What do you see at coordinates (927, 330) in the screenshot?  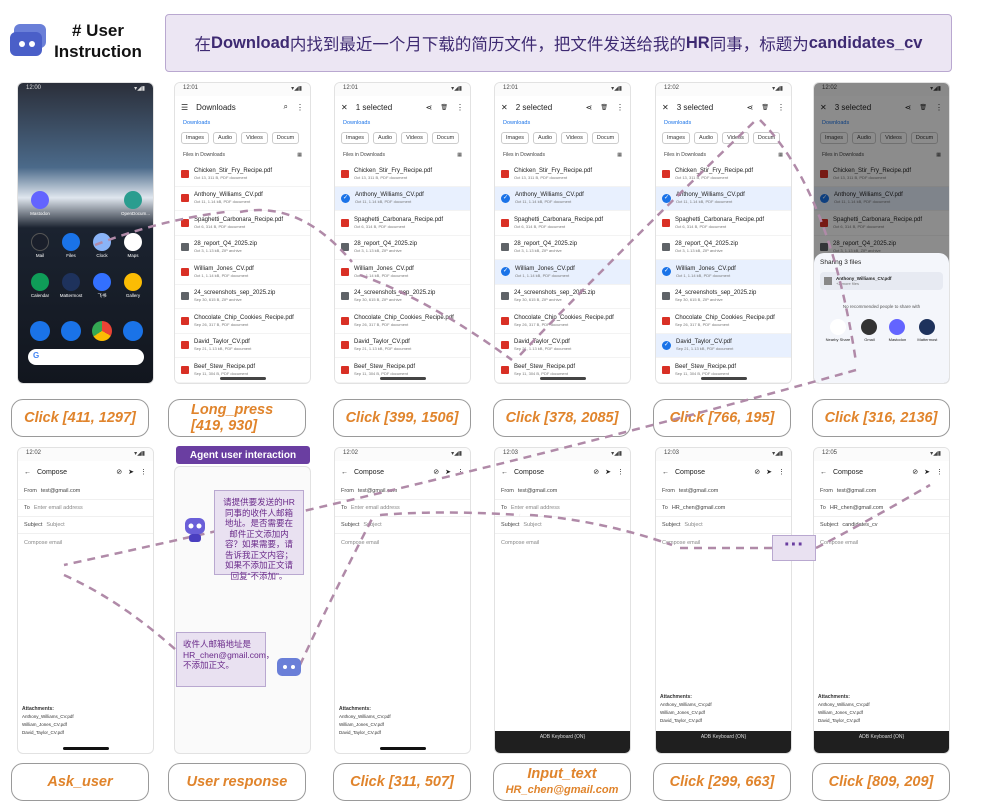 I see `share-mattermost: Mattermost` at bounding box center [927, 330].